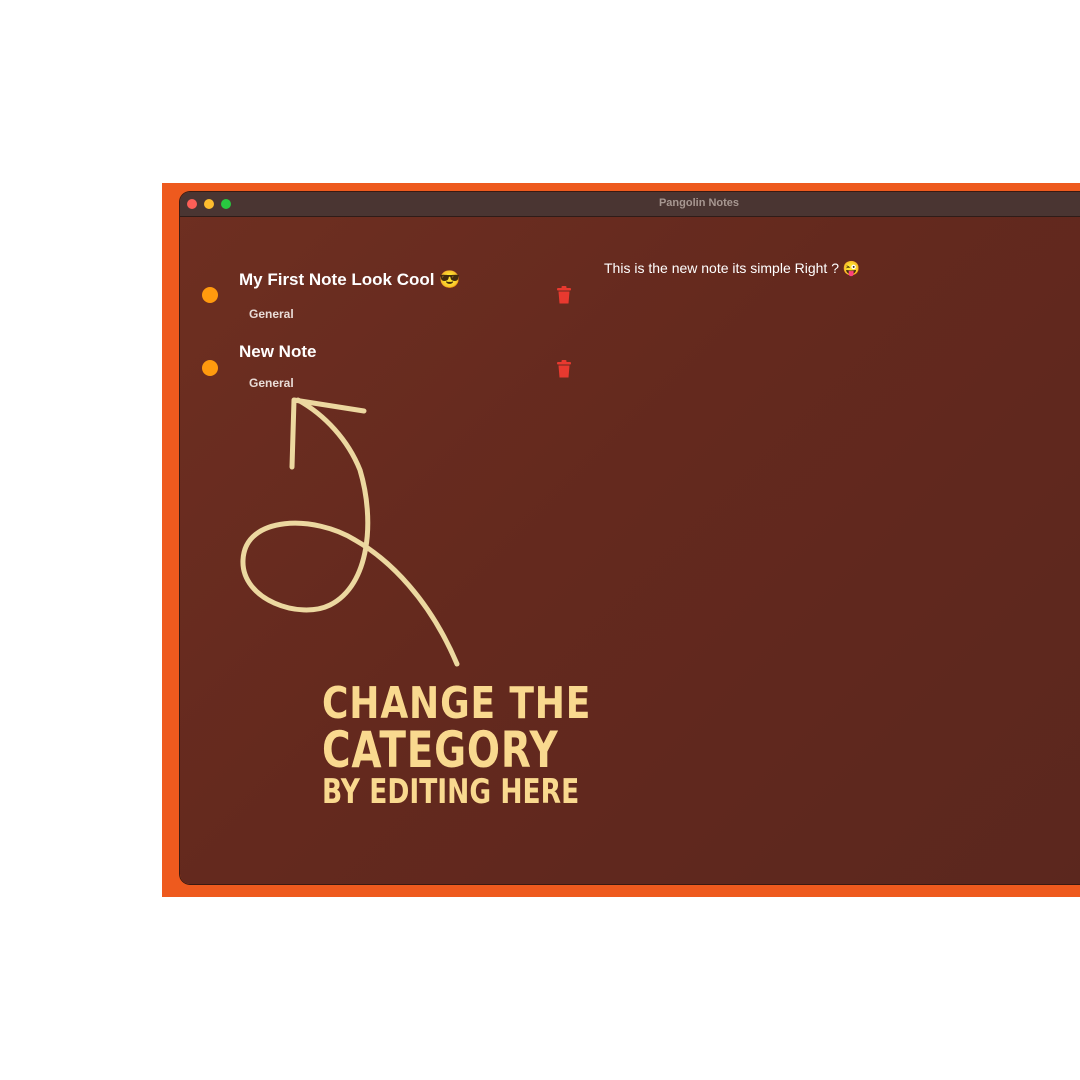 The image size is (1080, 1080). Describe the element at coordinates (350, 532) in the screenshot. I see `annotation-arrow` at that location.